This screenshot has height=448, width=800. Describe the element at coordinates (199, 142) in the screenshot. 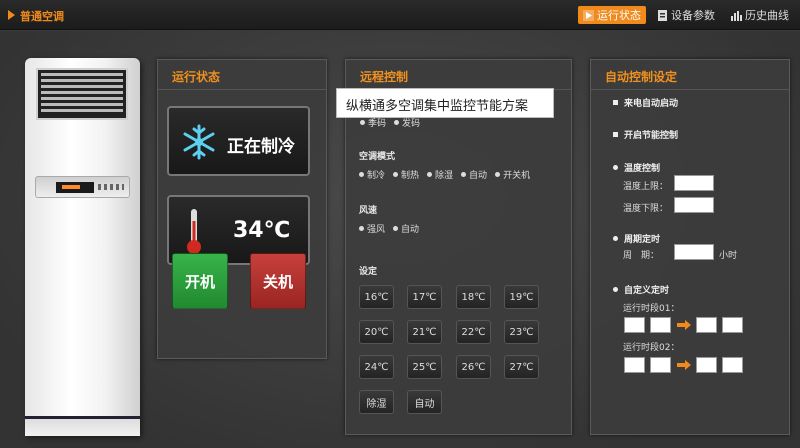

I see `snowflake-icon` at that location.